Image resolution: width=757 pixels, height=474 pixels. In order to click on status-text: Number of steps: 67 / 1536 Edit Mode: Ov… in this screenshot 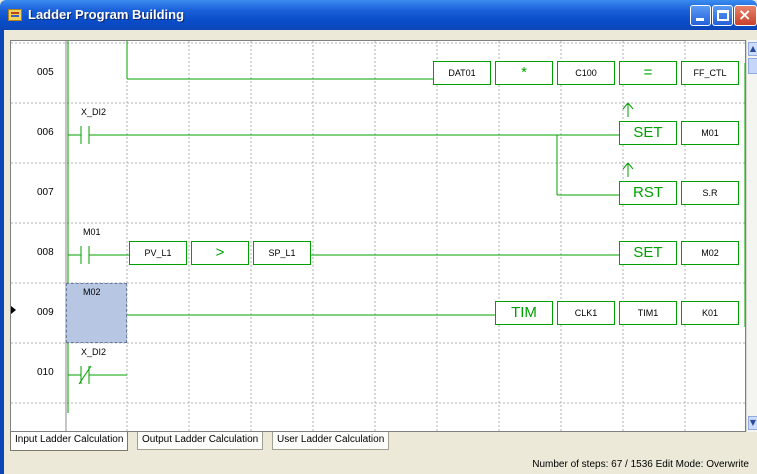, I will do `click(640, 464)`.